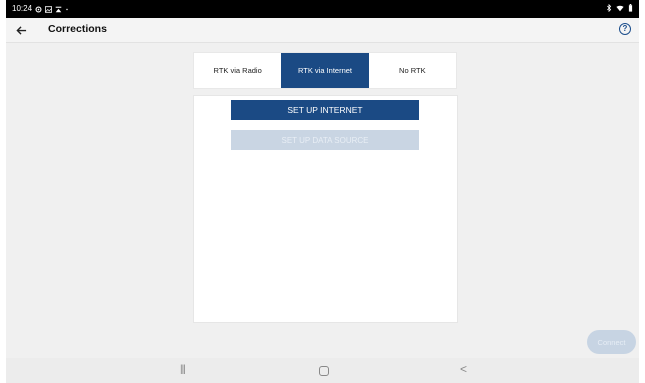  What do you see at coordinates (630, 8) in the screenshot?
I see `battery-icon` at bounding box center [630, 8].